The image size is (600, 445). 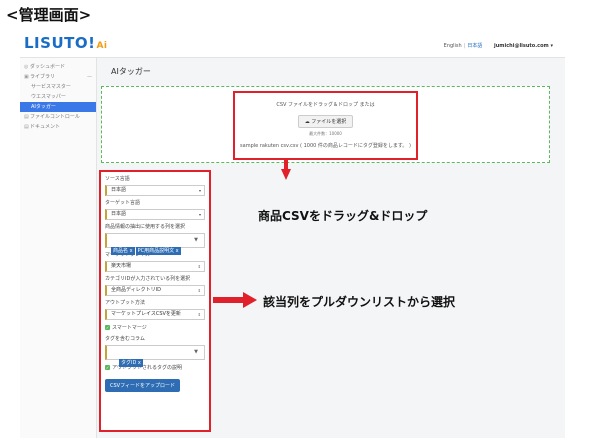 What do you see at coordinates (49, 15) in the screenshot?
I see `page-caption: <管理画面>` at bounding box center [49, 15].